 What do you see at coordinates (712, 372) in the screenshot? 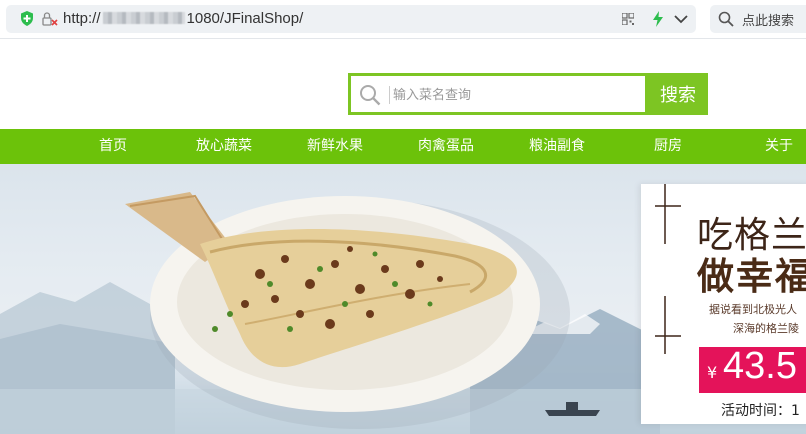
I see `price-currency: ¥` at bounding box center [712, 372].